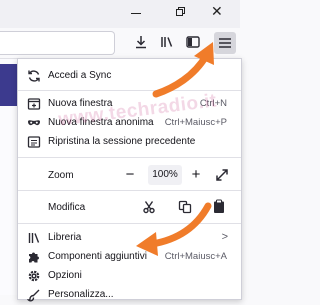 The height and width of the screenshot is (305, 320). What do you see at coordinates (33, 295) in the screenshot?
I see `brush-icon` at bounding box center [33, 295].